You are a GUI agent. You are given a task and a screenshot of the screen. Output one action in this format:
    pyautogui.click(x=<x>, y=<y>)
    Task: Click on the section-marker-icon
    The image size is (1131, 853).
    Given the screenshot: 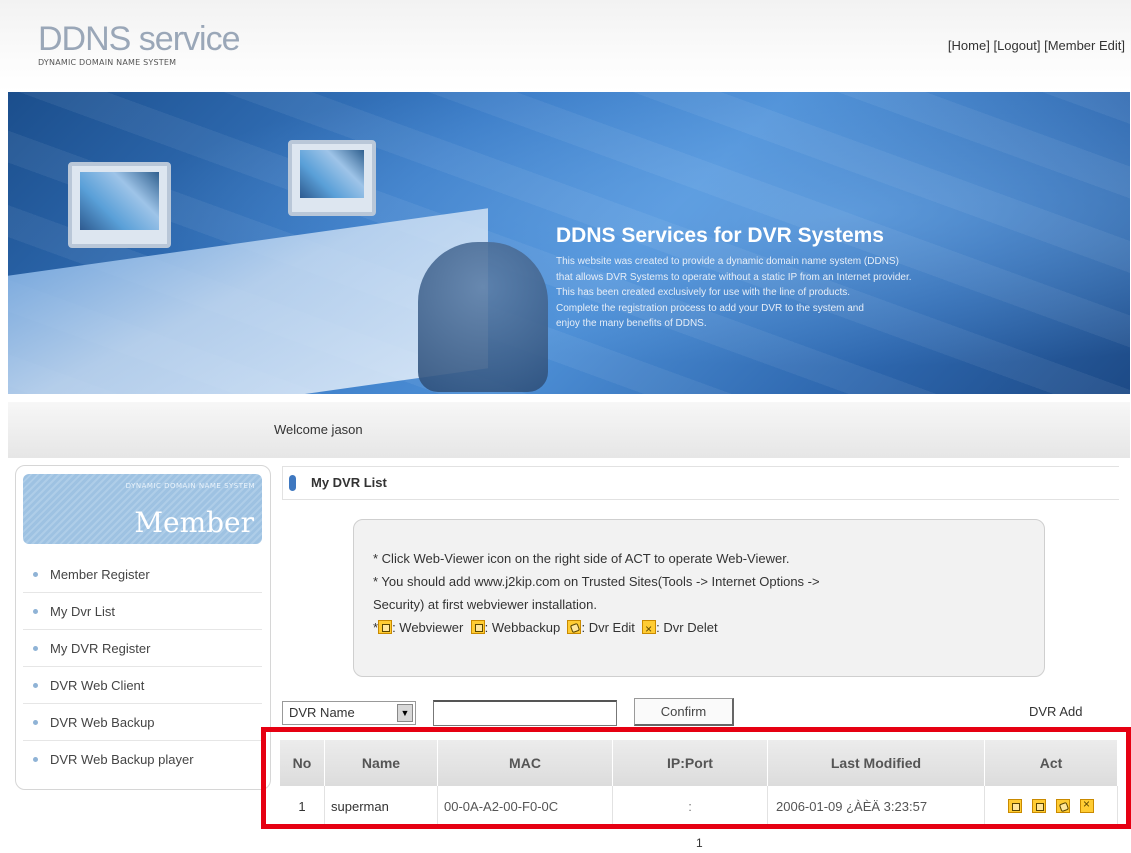 What is the action you would take?
    pyautogui.click(x=292, y=483)
    